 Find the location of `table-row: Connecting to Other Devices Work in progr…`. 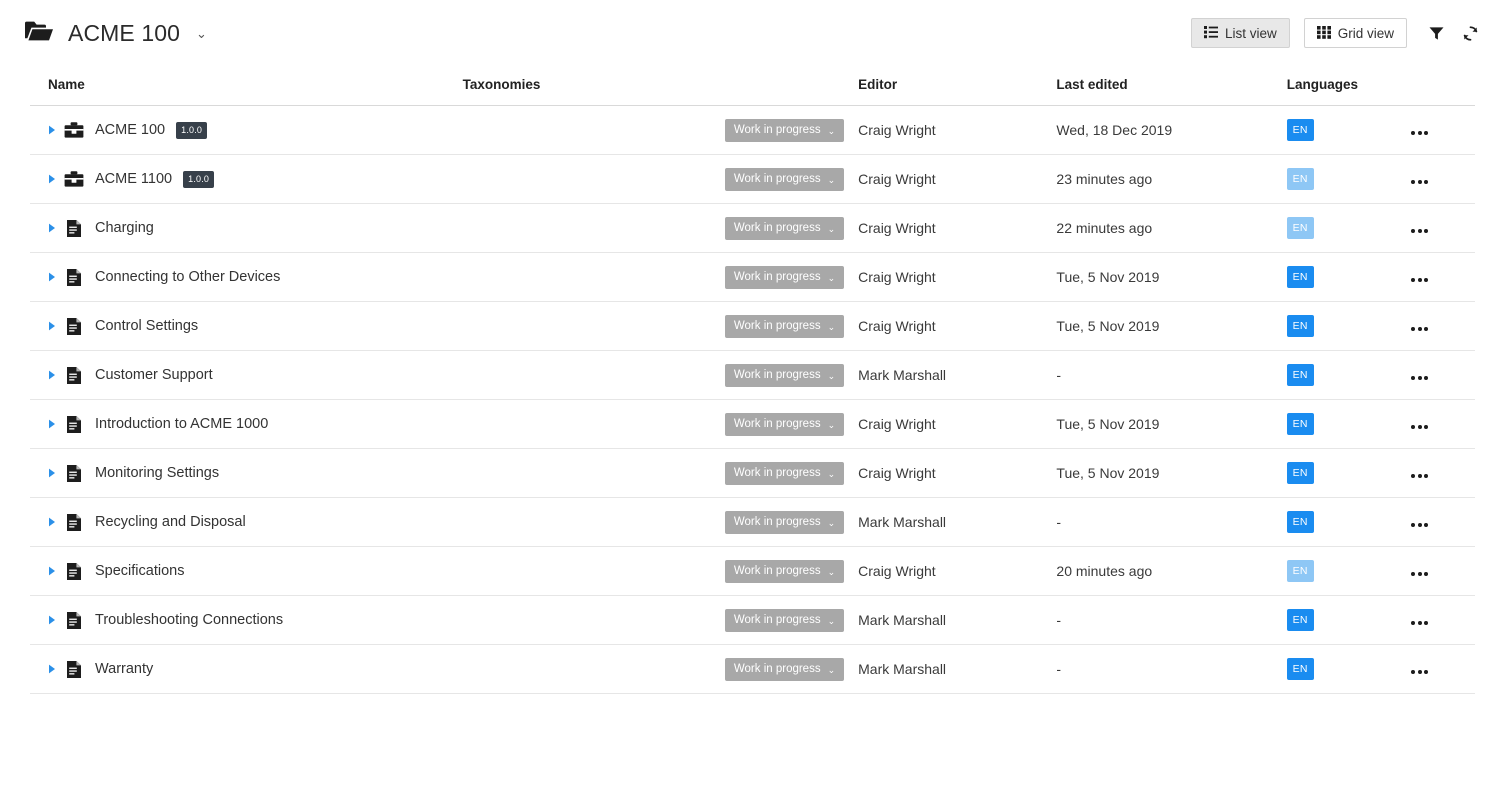

table-row: Connecting to Other Devices Work in progr… is located at coordinates (752, 277).